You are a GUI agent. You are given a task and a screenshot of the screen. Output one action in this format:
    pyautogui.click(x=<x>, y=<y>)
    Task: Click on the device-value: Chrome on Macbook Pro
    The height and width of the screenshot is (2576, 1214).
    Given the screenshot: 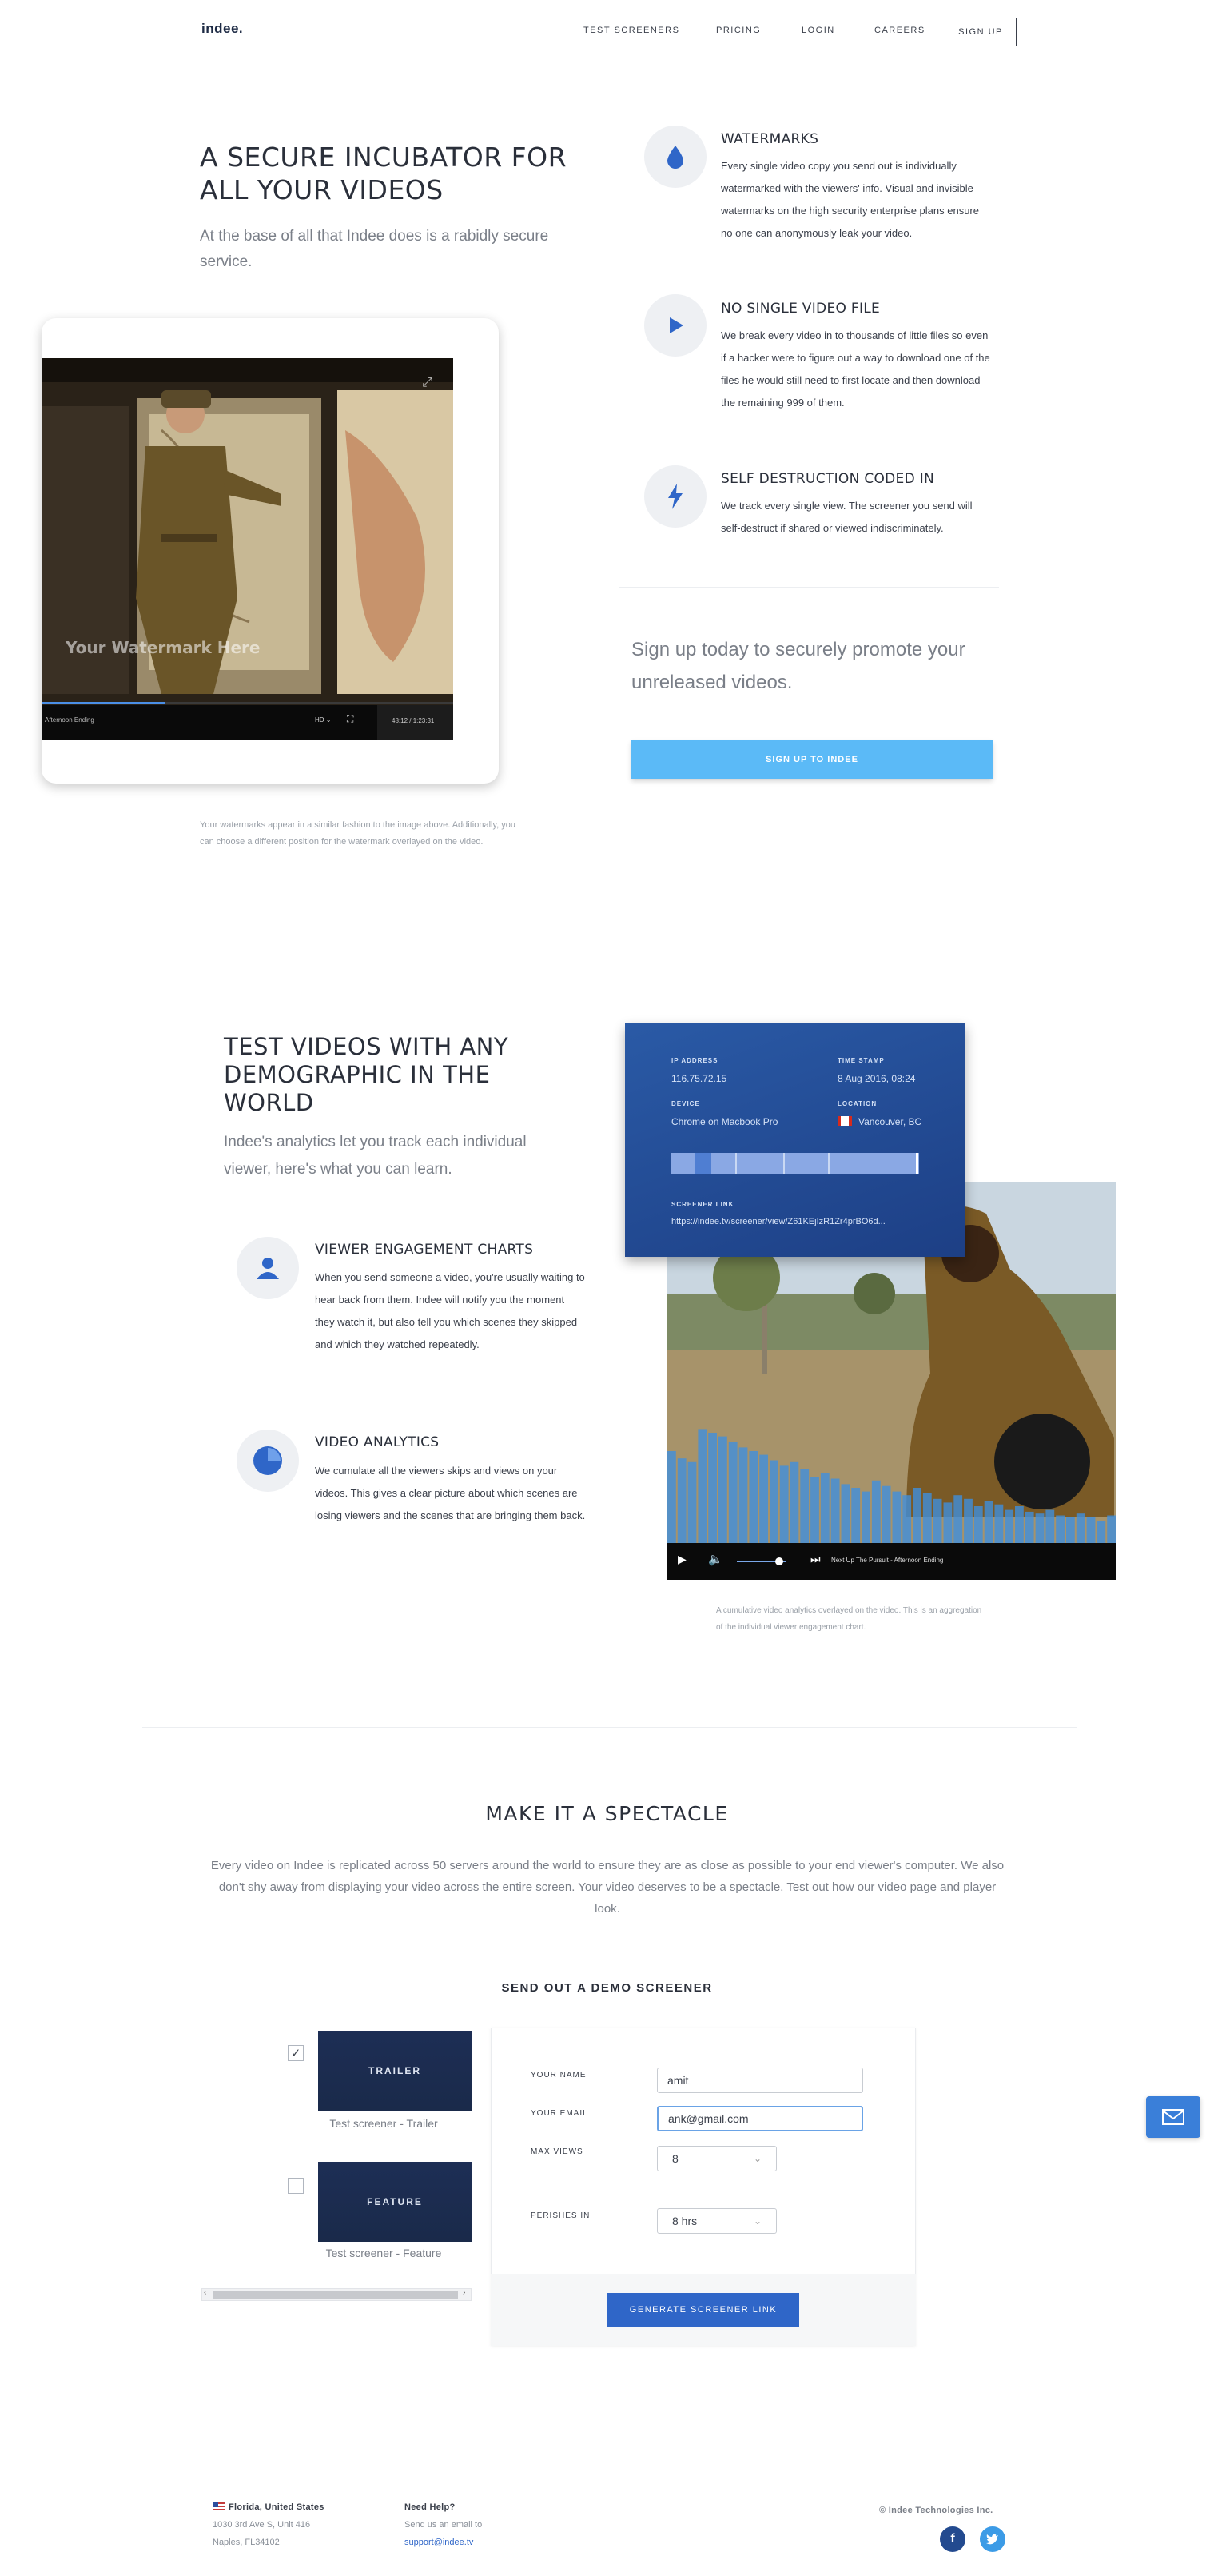 What is the action you would take?
    pyautogui.click(x=724, y=1121)
    